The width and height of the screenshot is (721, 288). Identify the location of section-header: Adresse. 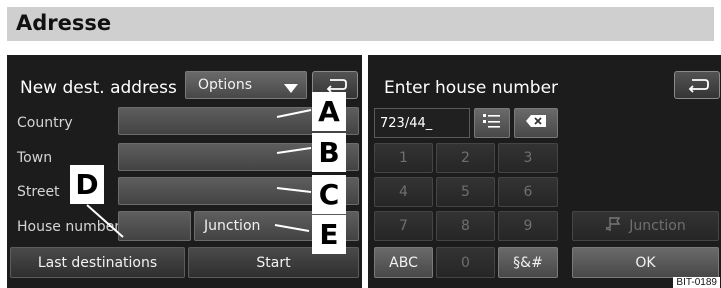
(360, 24).